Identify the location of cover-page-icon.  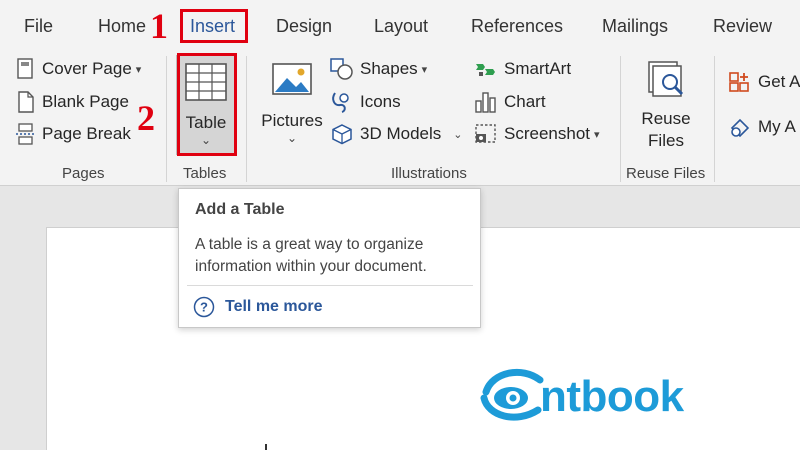
(25, 68).